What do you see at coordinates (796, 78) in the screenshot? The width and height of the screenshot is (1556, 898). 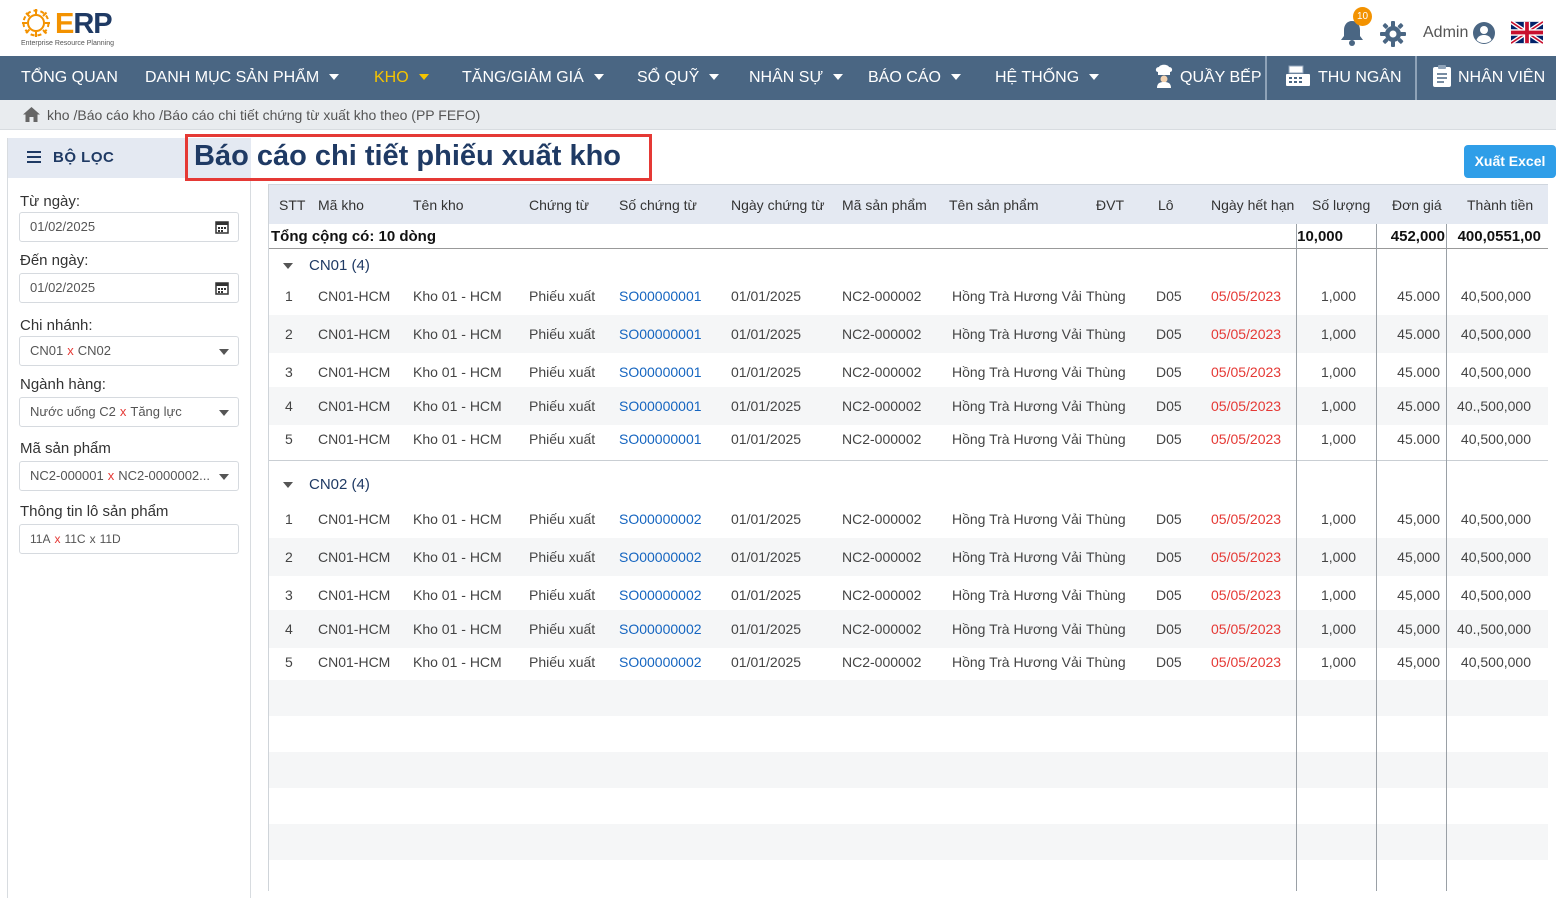 I see `nav-nhan-su: NHÂN SỰ` at bounding box center [796, 78].